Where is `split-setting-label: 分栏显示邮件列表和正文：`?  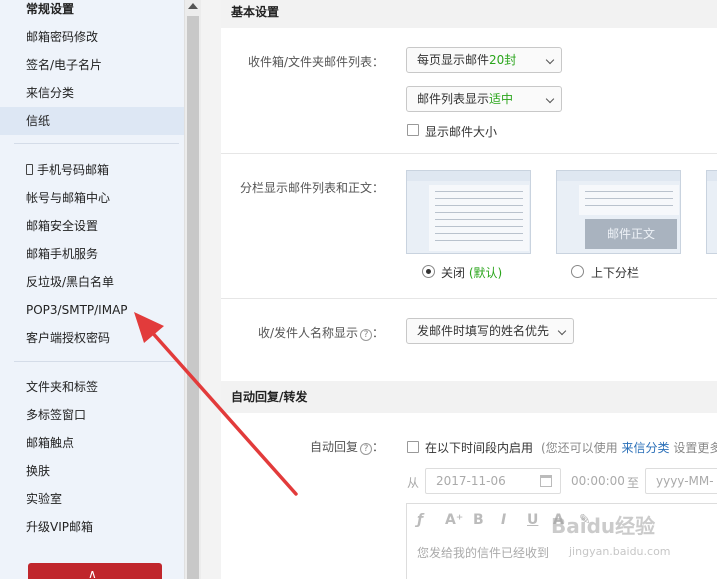
split-setting-label: 分栏显示邮件列表和正文： is located at coordinates (311, 188).